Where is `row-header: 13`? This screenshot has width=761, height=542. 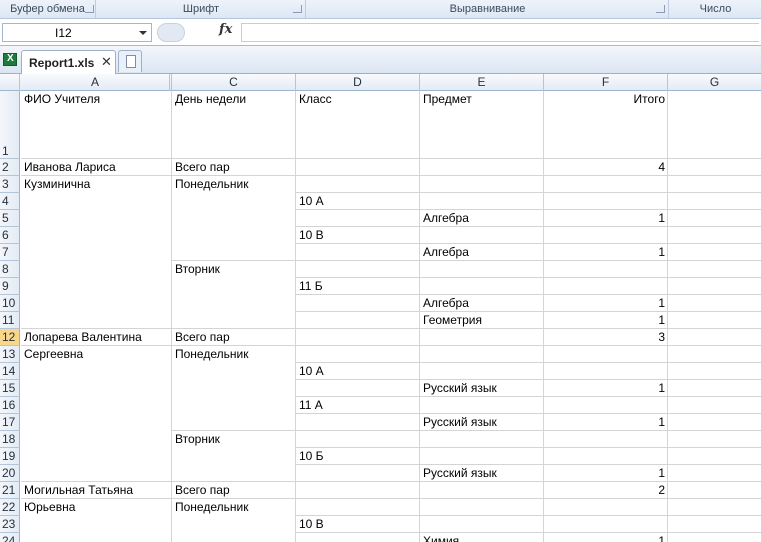 row-header: 13 is located at coordinates (10, 354).